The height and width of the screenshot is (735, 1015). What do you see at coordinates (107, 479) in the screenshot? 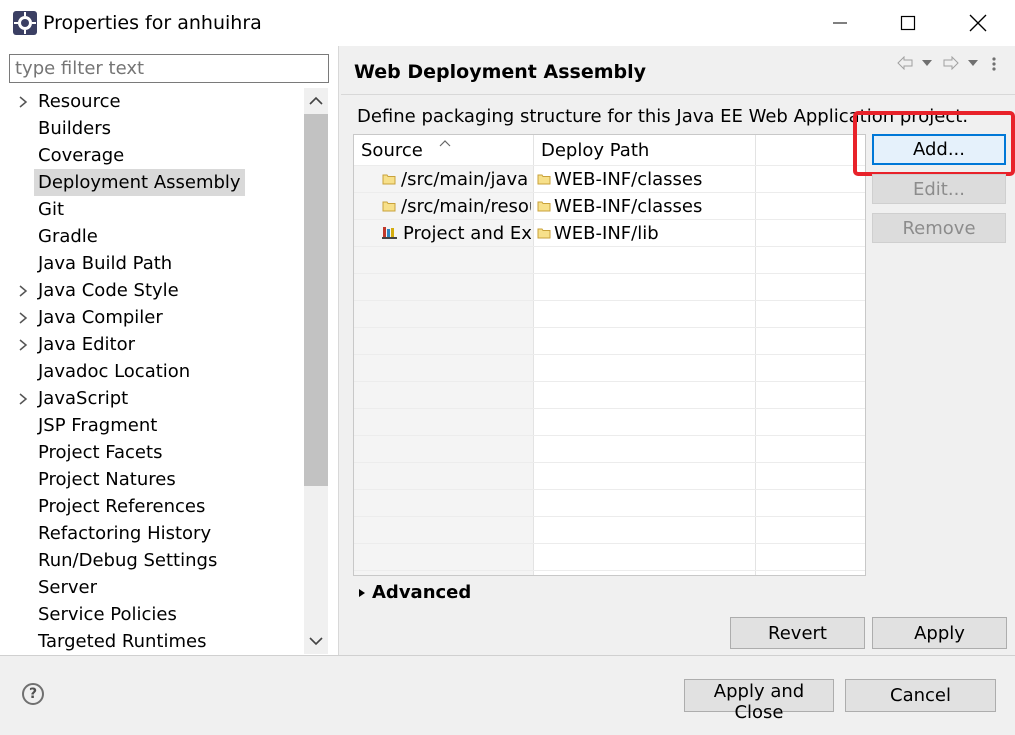
I see `tree-item: Project Natures` at bounding box center [107, 479].